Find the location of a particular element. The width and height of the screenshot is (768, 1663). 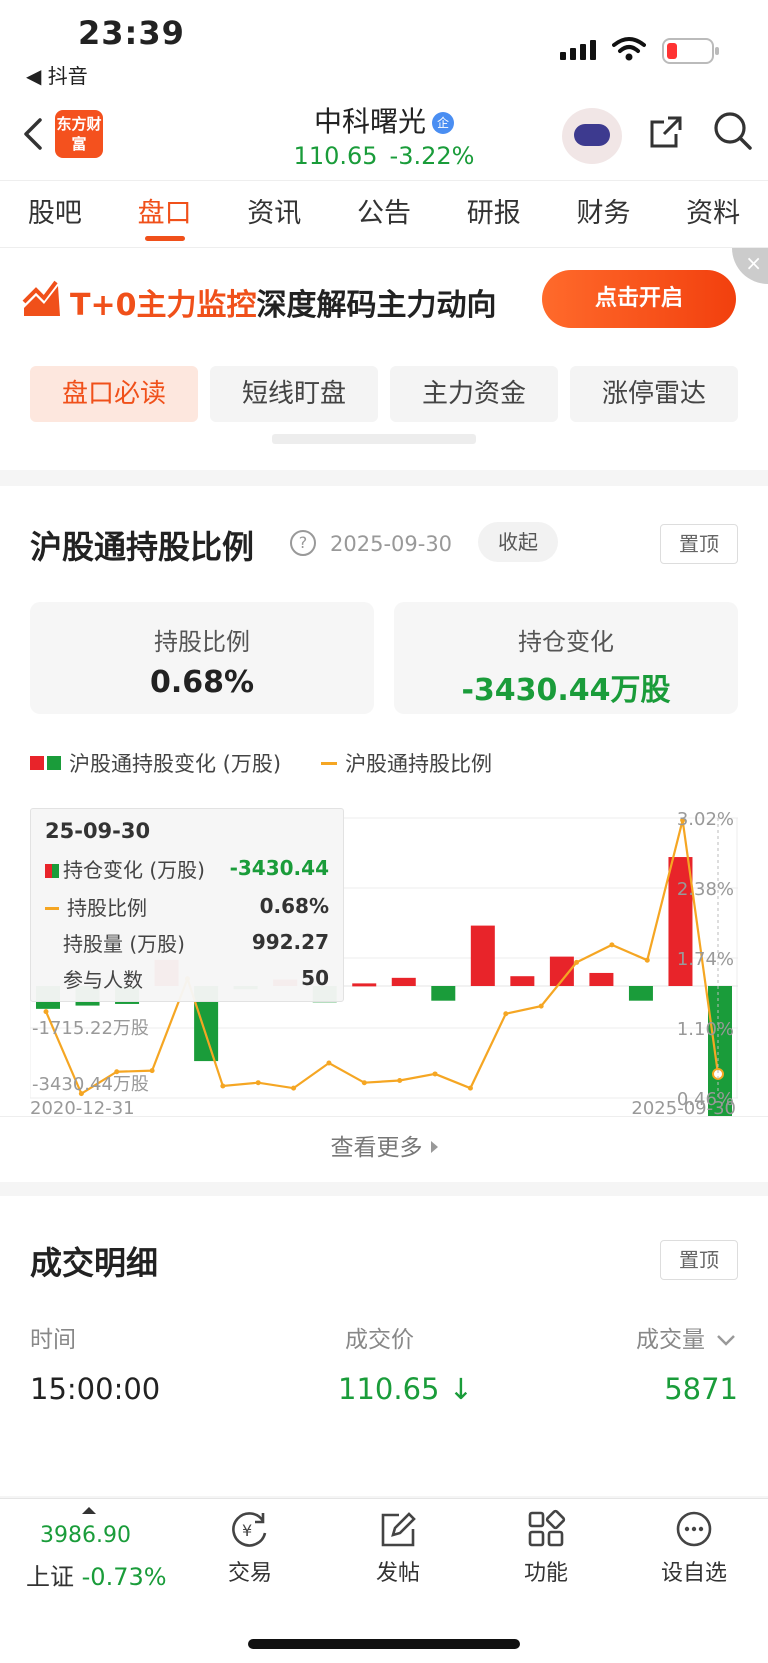

subtab-limit-up-radar: 涨停雷达 is located at coordinates (654, 394).